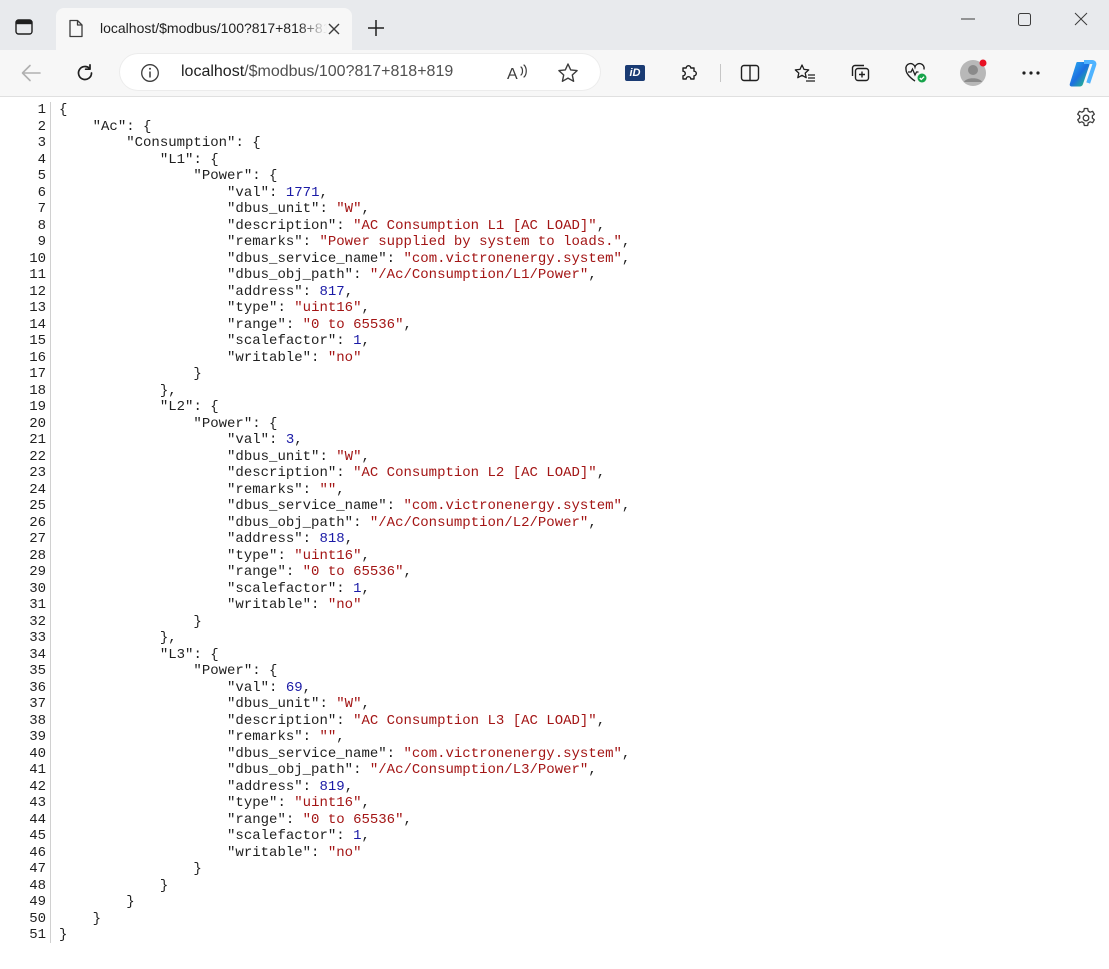 This screenshot has height=969, width=1109. Describe the element at coordinates (37, 935) in the screenshot. I see `line-number: 51` at that location.